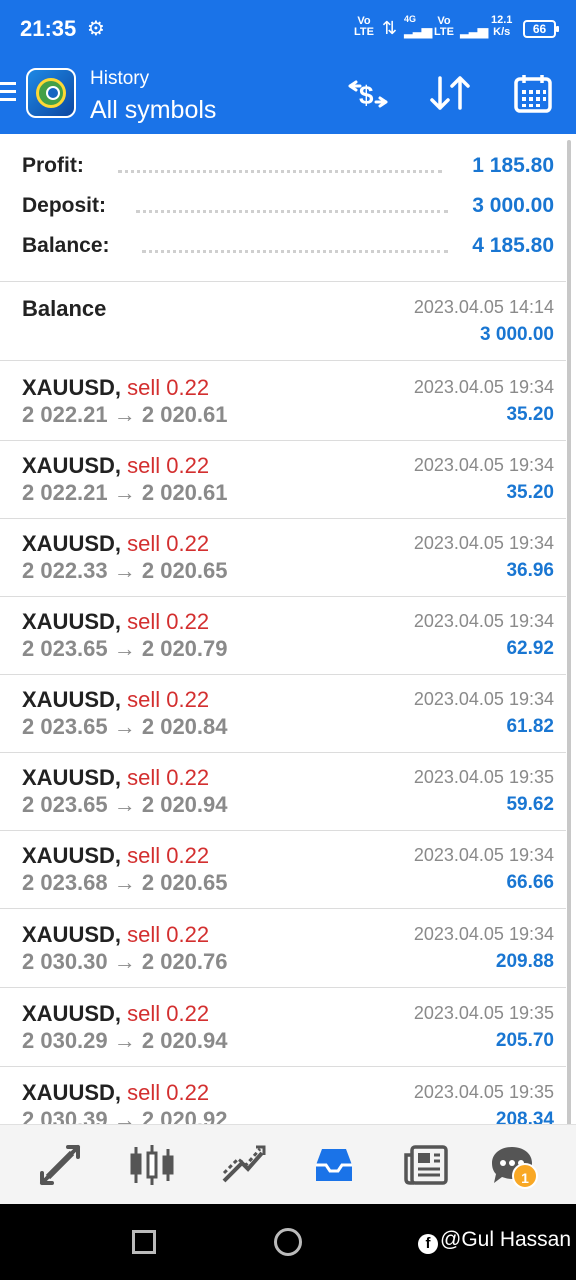 This screenshot has height=1280, width=576. Describe the element at coordinates (64, 205) in the screenshot. I see `deposit-label: Deposit:` at that location.